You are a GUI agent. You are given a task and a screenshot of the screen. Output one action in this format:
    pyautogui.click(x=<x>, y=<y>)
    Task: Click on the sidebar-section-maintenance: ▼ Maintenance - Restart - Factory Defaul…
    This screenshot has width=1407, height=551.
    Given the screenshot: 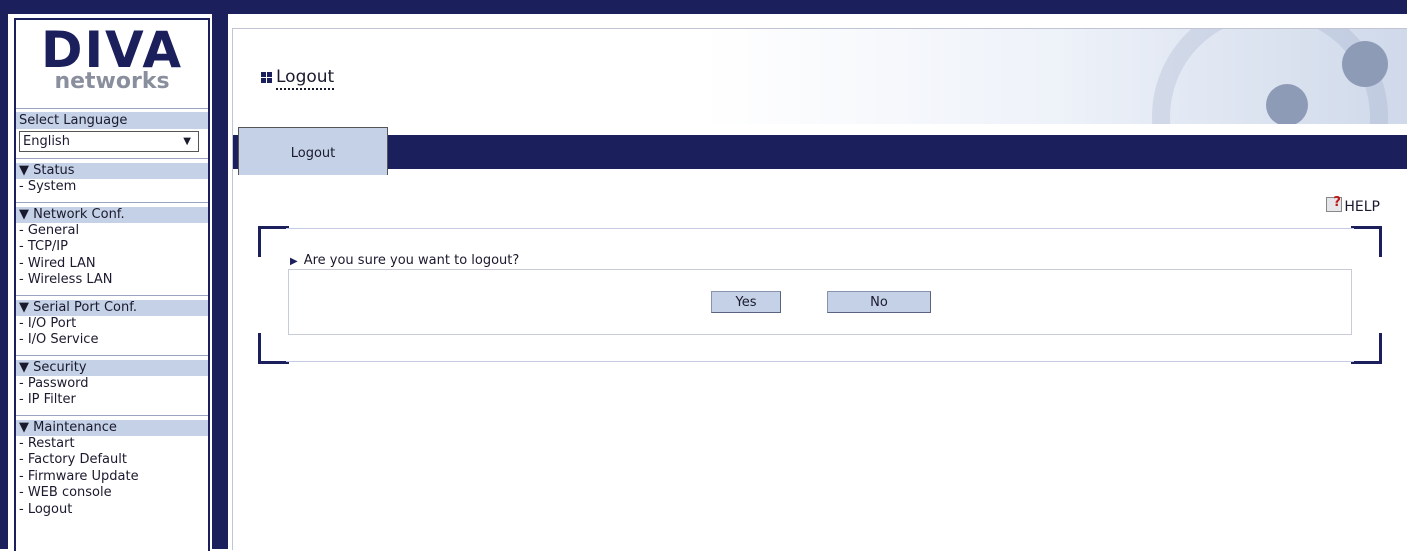 What is the action you would take?
    pyautogui.click(x=112, y=466)
    